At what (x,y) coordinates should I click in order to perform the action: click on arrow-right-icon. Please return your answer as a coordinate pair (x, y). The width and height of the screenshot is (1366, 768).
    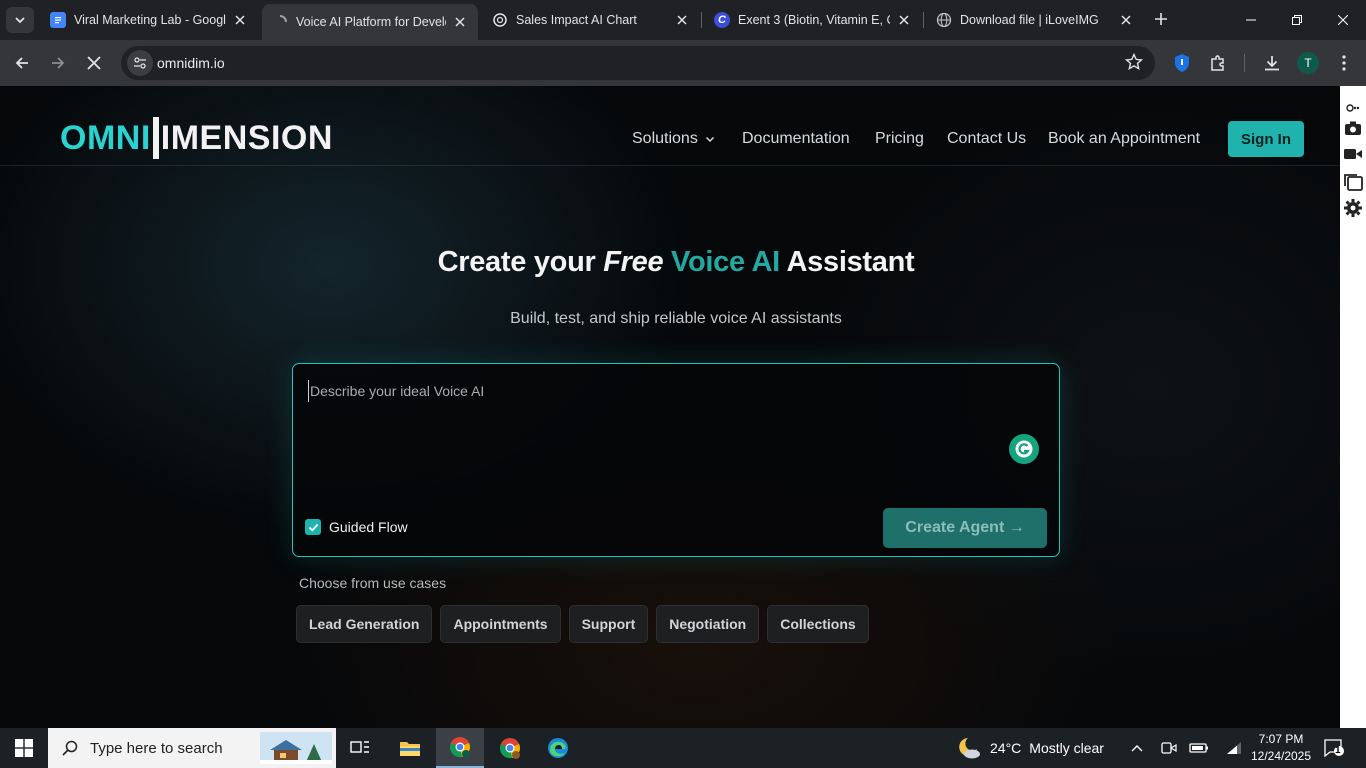
    Looking at the image, I should click on (58, 63).